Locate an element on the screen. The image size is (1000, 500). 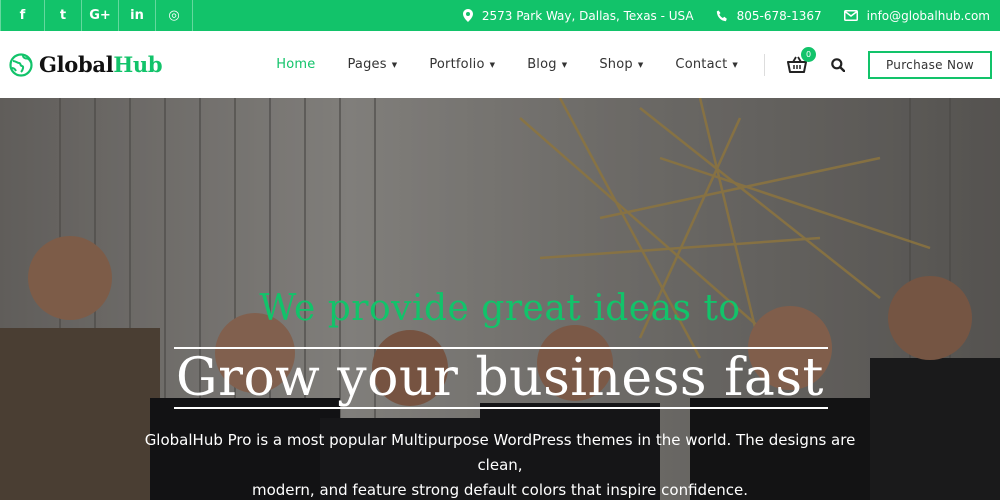
cart-count-badge: 0 is located at coordinates (808, 54).